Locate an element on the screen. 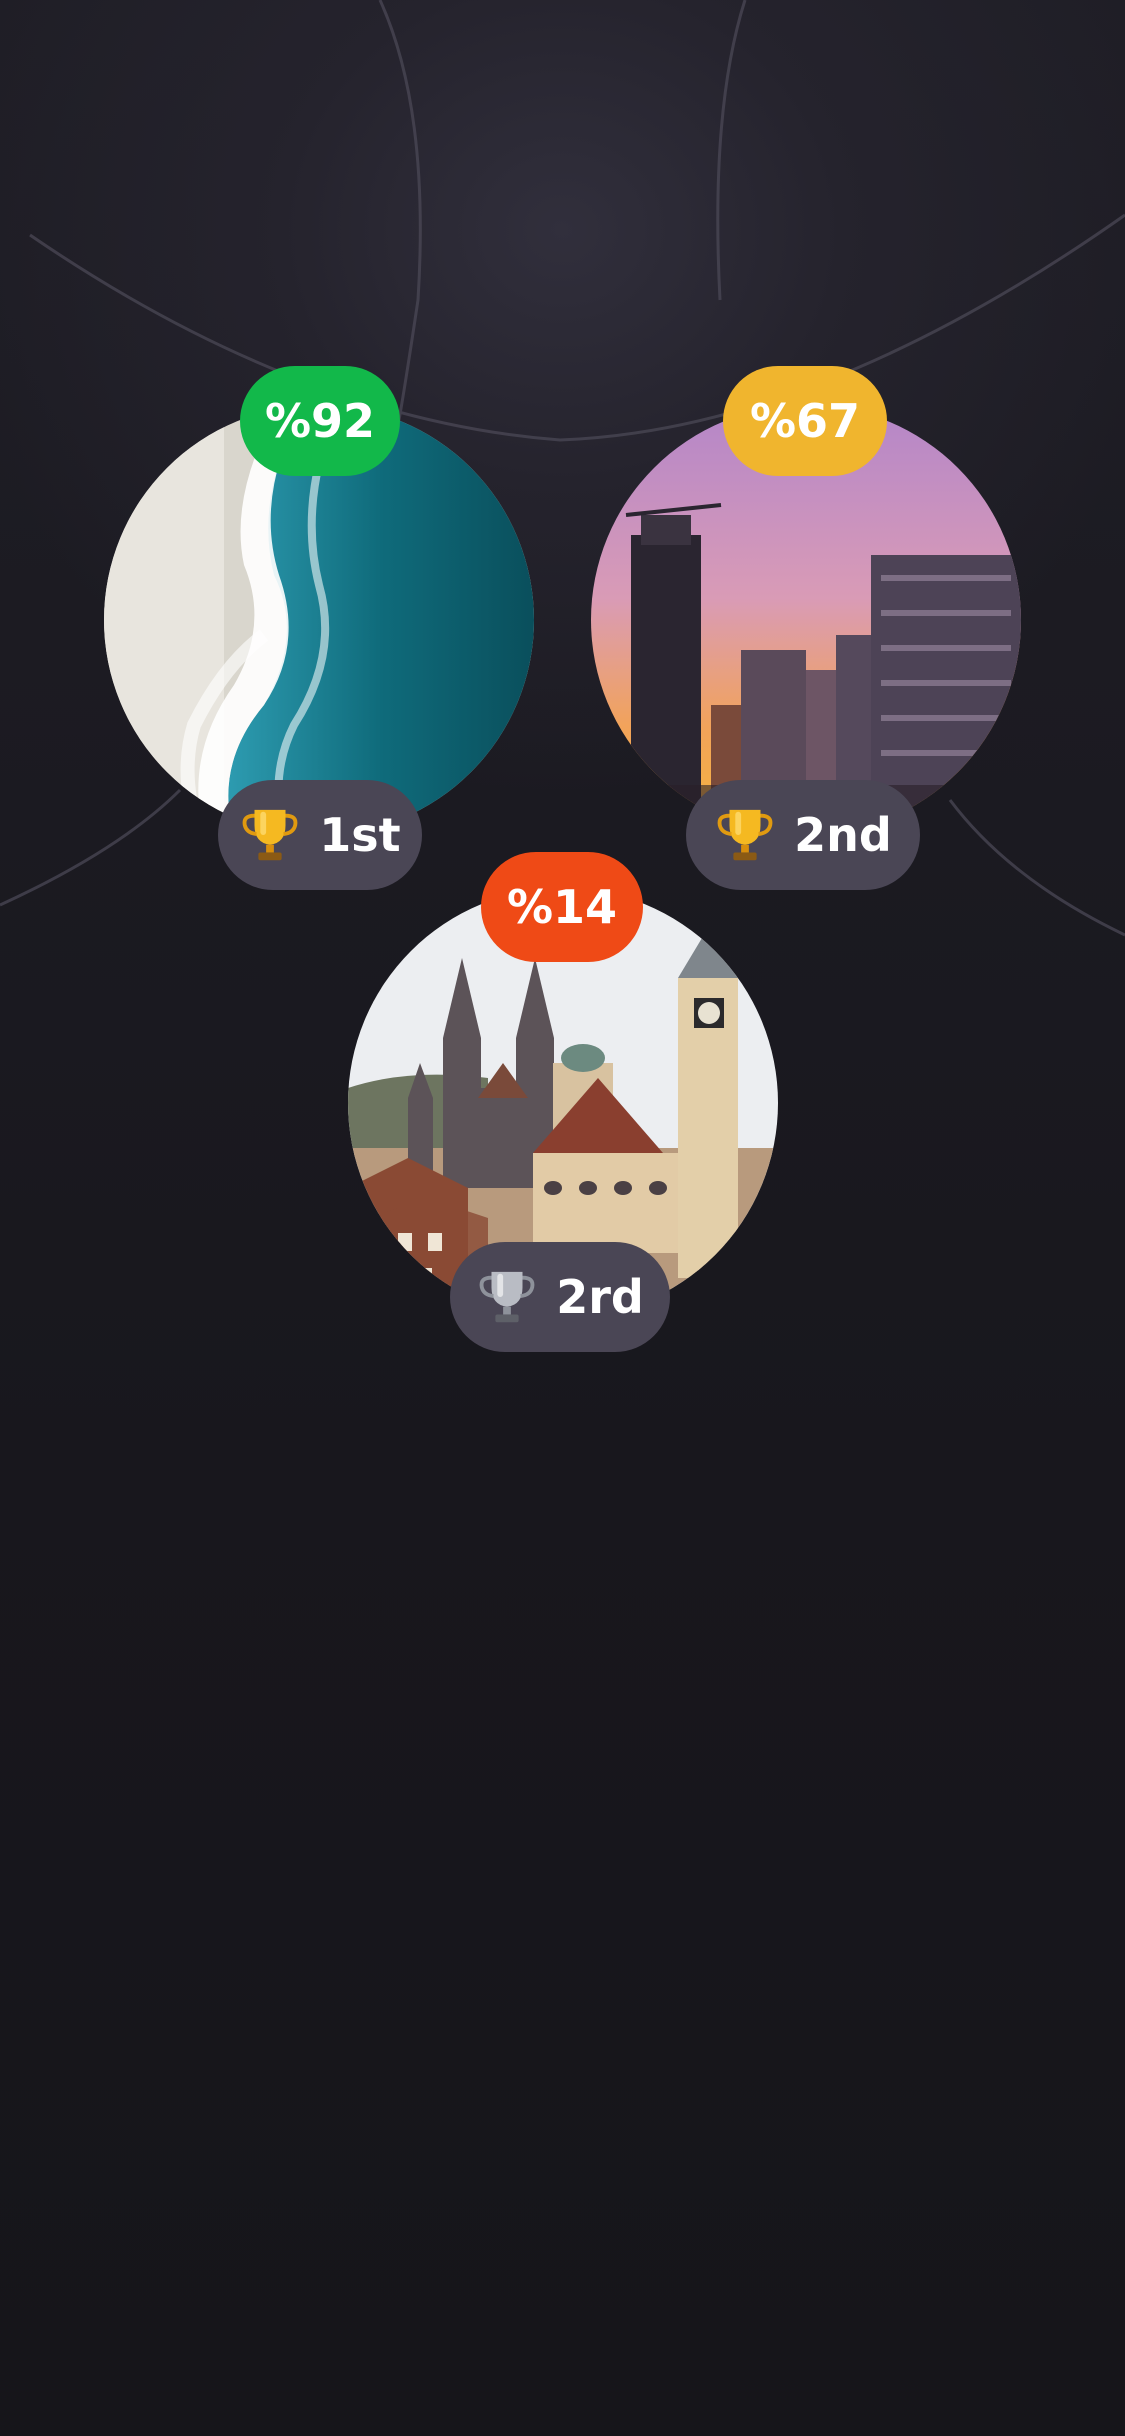 The image size is (1125, 2436). percent-badge-2: %67 is located at coordinates (805, 421).